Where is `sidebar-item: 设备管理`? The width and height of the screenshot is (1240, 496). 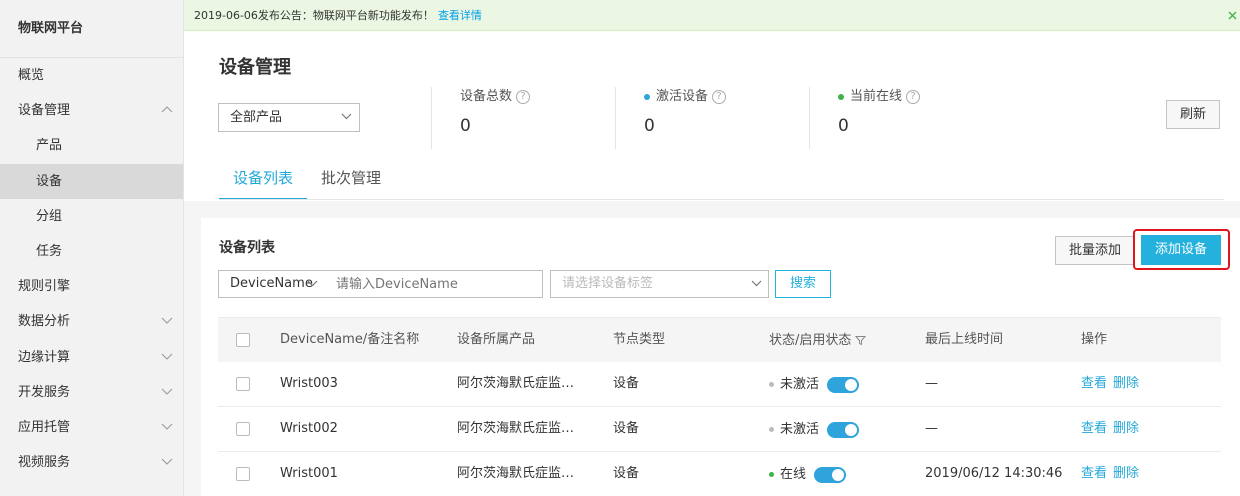
sidebar-item: 设备管理 is located at coordinates (91, 110).